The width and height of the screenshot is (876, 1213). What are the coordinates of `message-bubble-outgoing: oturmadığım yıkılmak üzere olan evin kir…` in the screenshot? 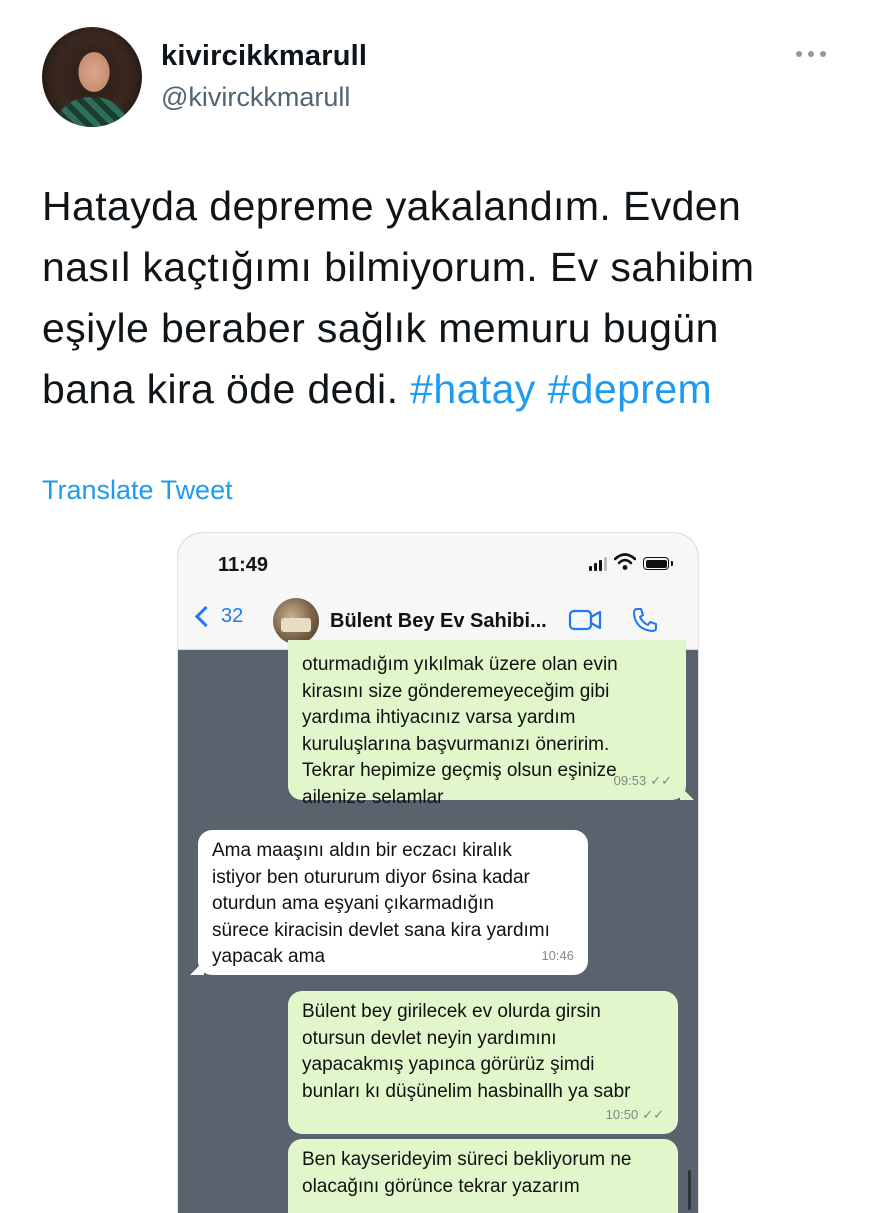 It's located at (491, 724).